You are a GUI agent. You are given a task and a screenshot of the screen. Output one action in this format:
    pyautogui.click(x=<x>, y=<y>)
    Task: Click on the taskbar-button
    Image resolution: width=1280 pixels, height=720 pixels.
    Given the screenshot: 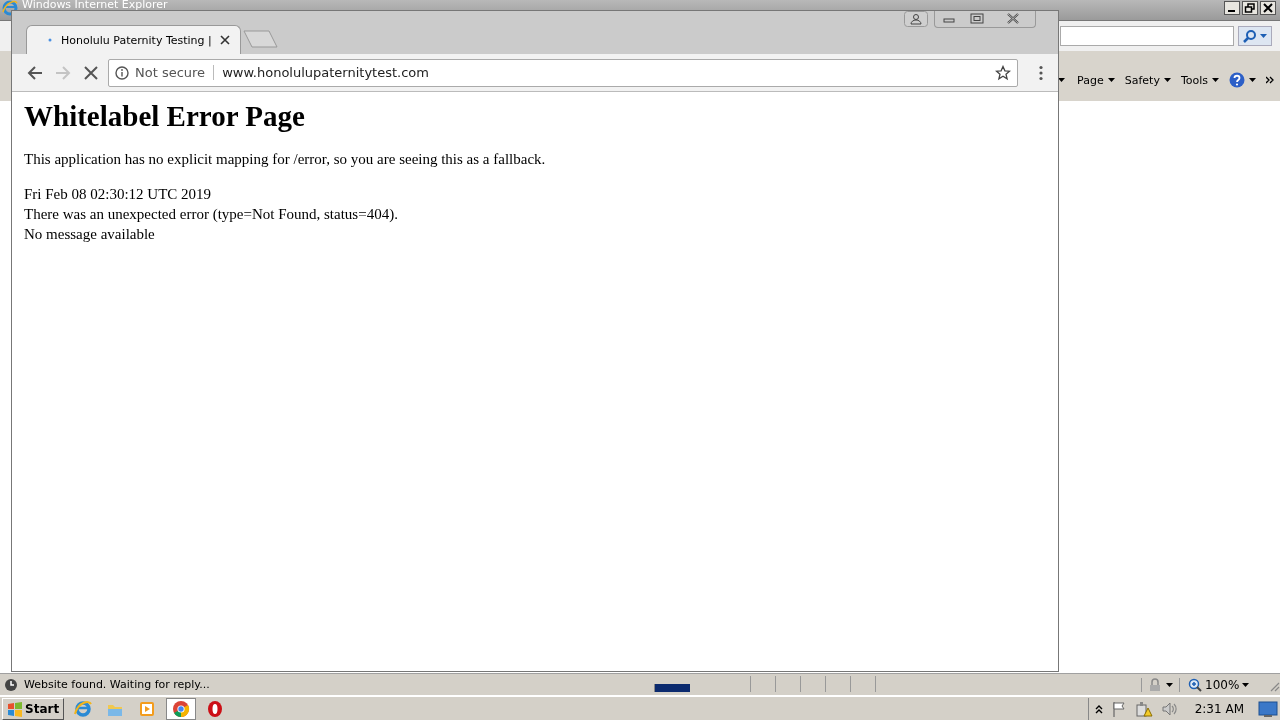 What is the action you would take?
    pyautogui.click(x=181, y=708)
    